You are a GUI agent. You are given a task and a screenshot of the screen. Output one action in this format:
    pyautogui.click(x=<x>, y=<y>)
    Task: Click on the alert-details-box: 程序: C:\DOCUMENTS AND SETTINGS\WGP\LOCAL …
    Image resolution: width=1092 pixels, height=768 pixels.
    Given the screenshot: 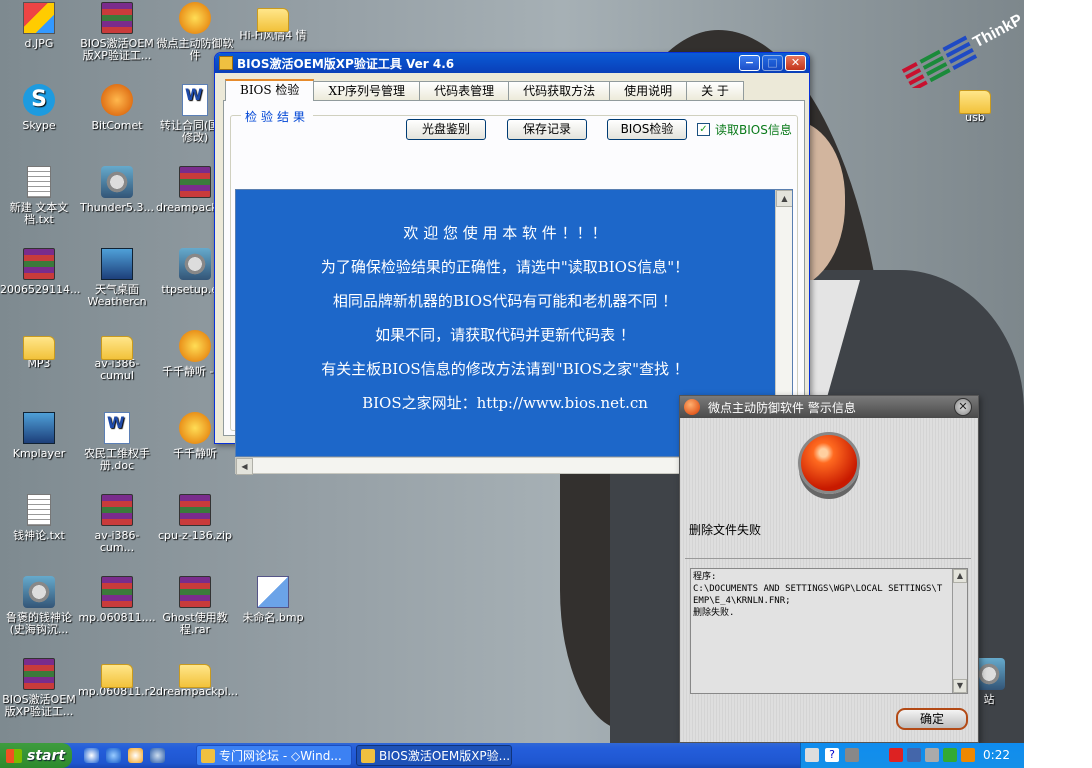 What is the action you would take?
    pyautogui.click(x=829, y=631)
    